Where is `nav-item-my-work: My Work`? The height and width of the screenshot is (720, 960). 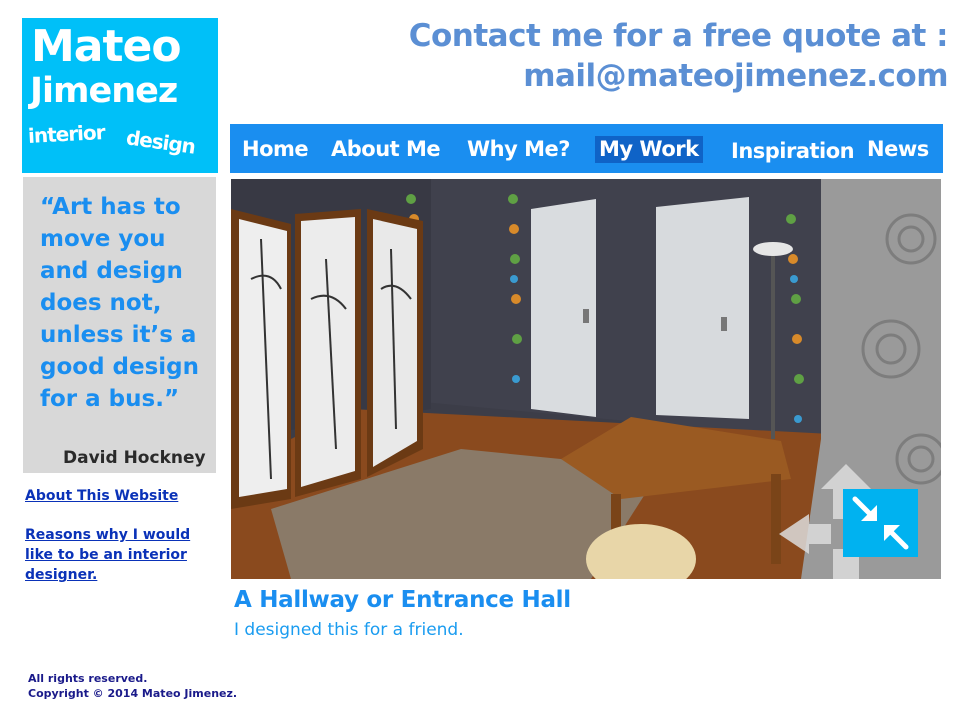 nav-item-my-work: My Work is located at coordinates (649, 149).